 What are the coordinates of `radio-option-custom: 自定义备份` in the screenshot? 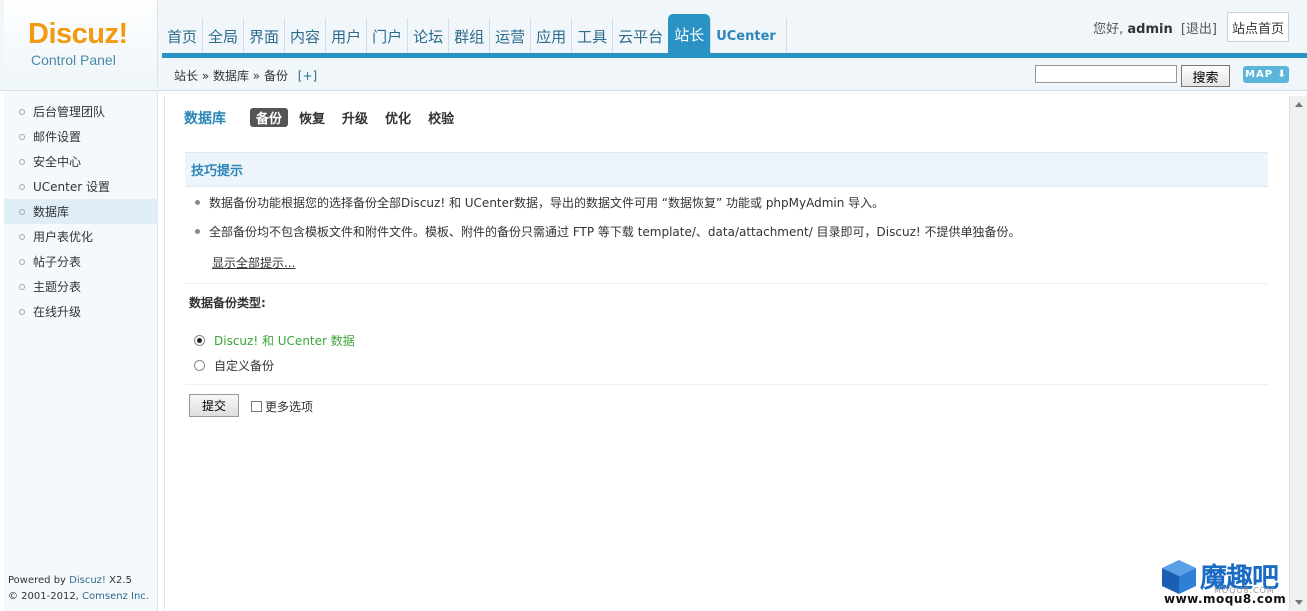 It's located at (234, 365).